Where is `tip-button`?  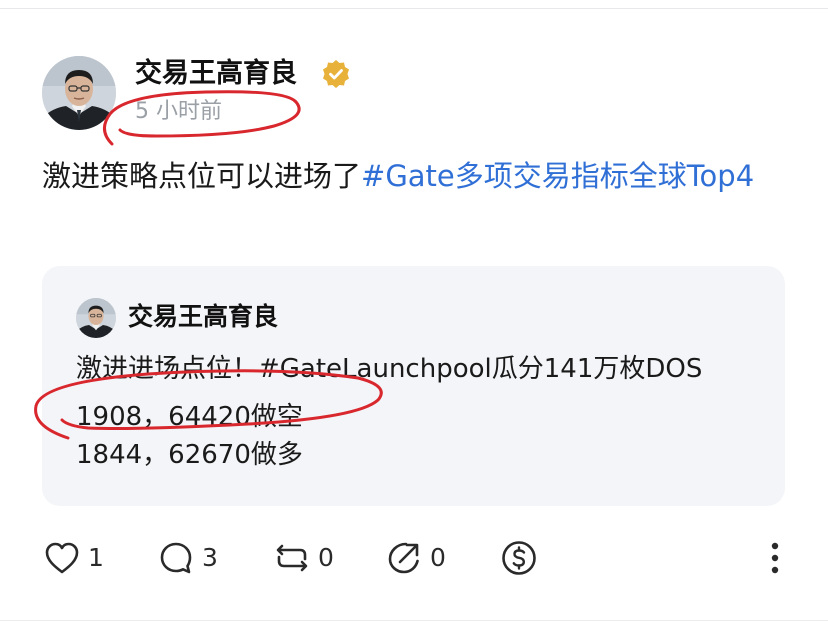 tip-button is located at coordinates (519, 558).